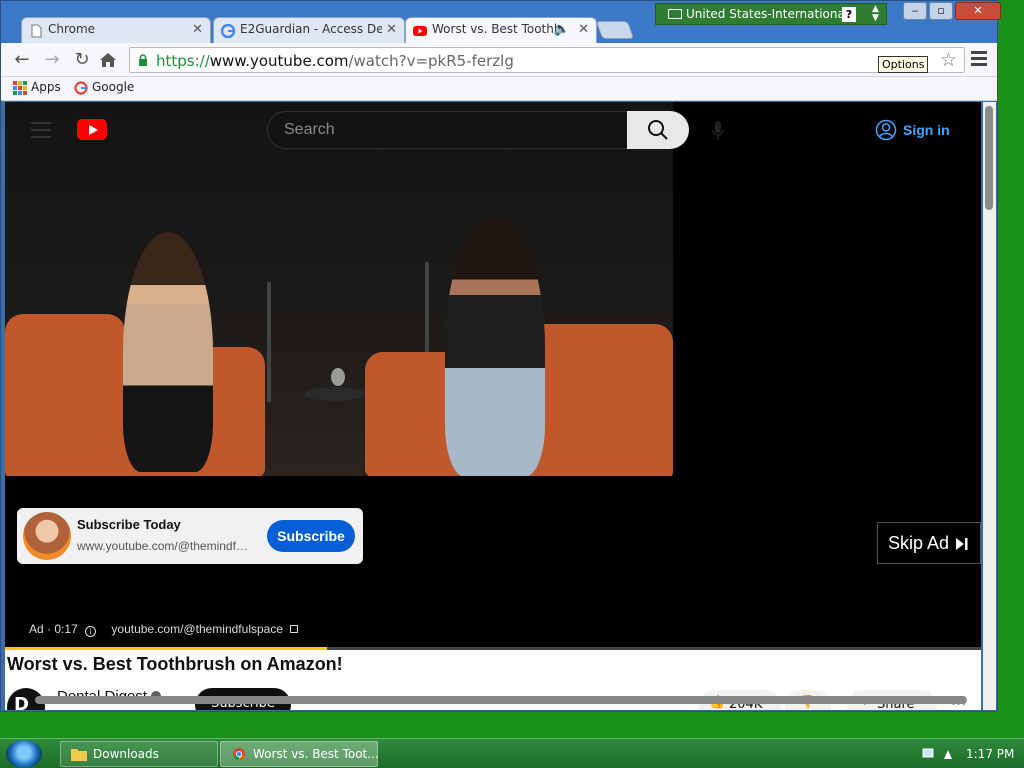 This screenshot has width=1024, height=768. Describe the element at coordinates (338, 377) in the screenshot. I see `table-vase` at that location.